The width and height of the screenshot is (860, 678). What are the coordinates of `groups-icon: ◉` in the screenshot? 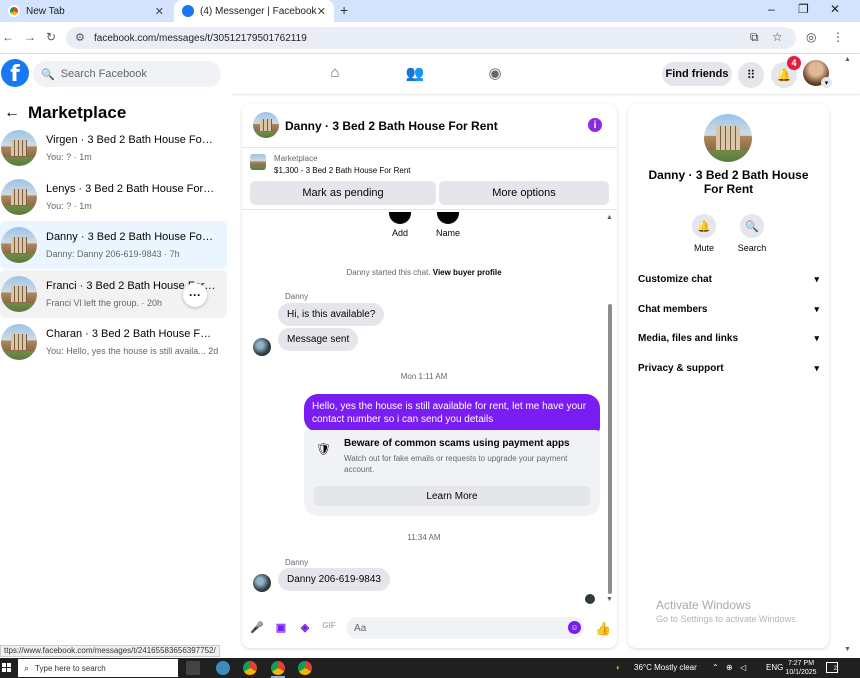 It's located at (495, 74).